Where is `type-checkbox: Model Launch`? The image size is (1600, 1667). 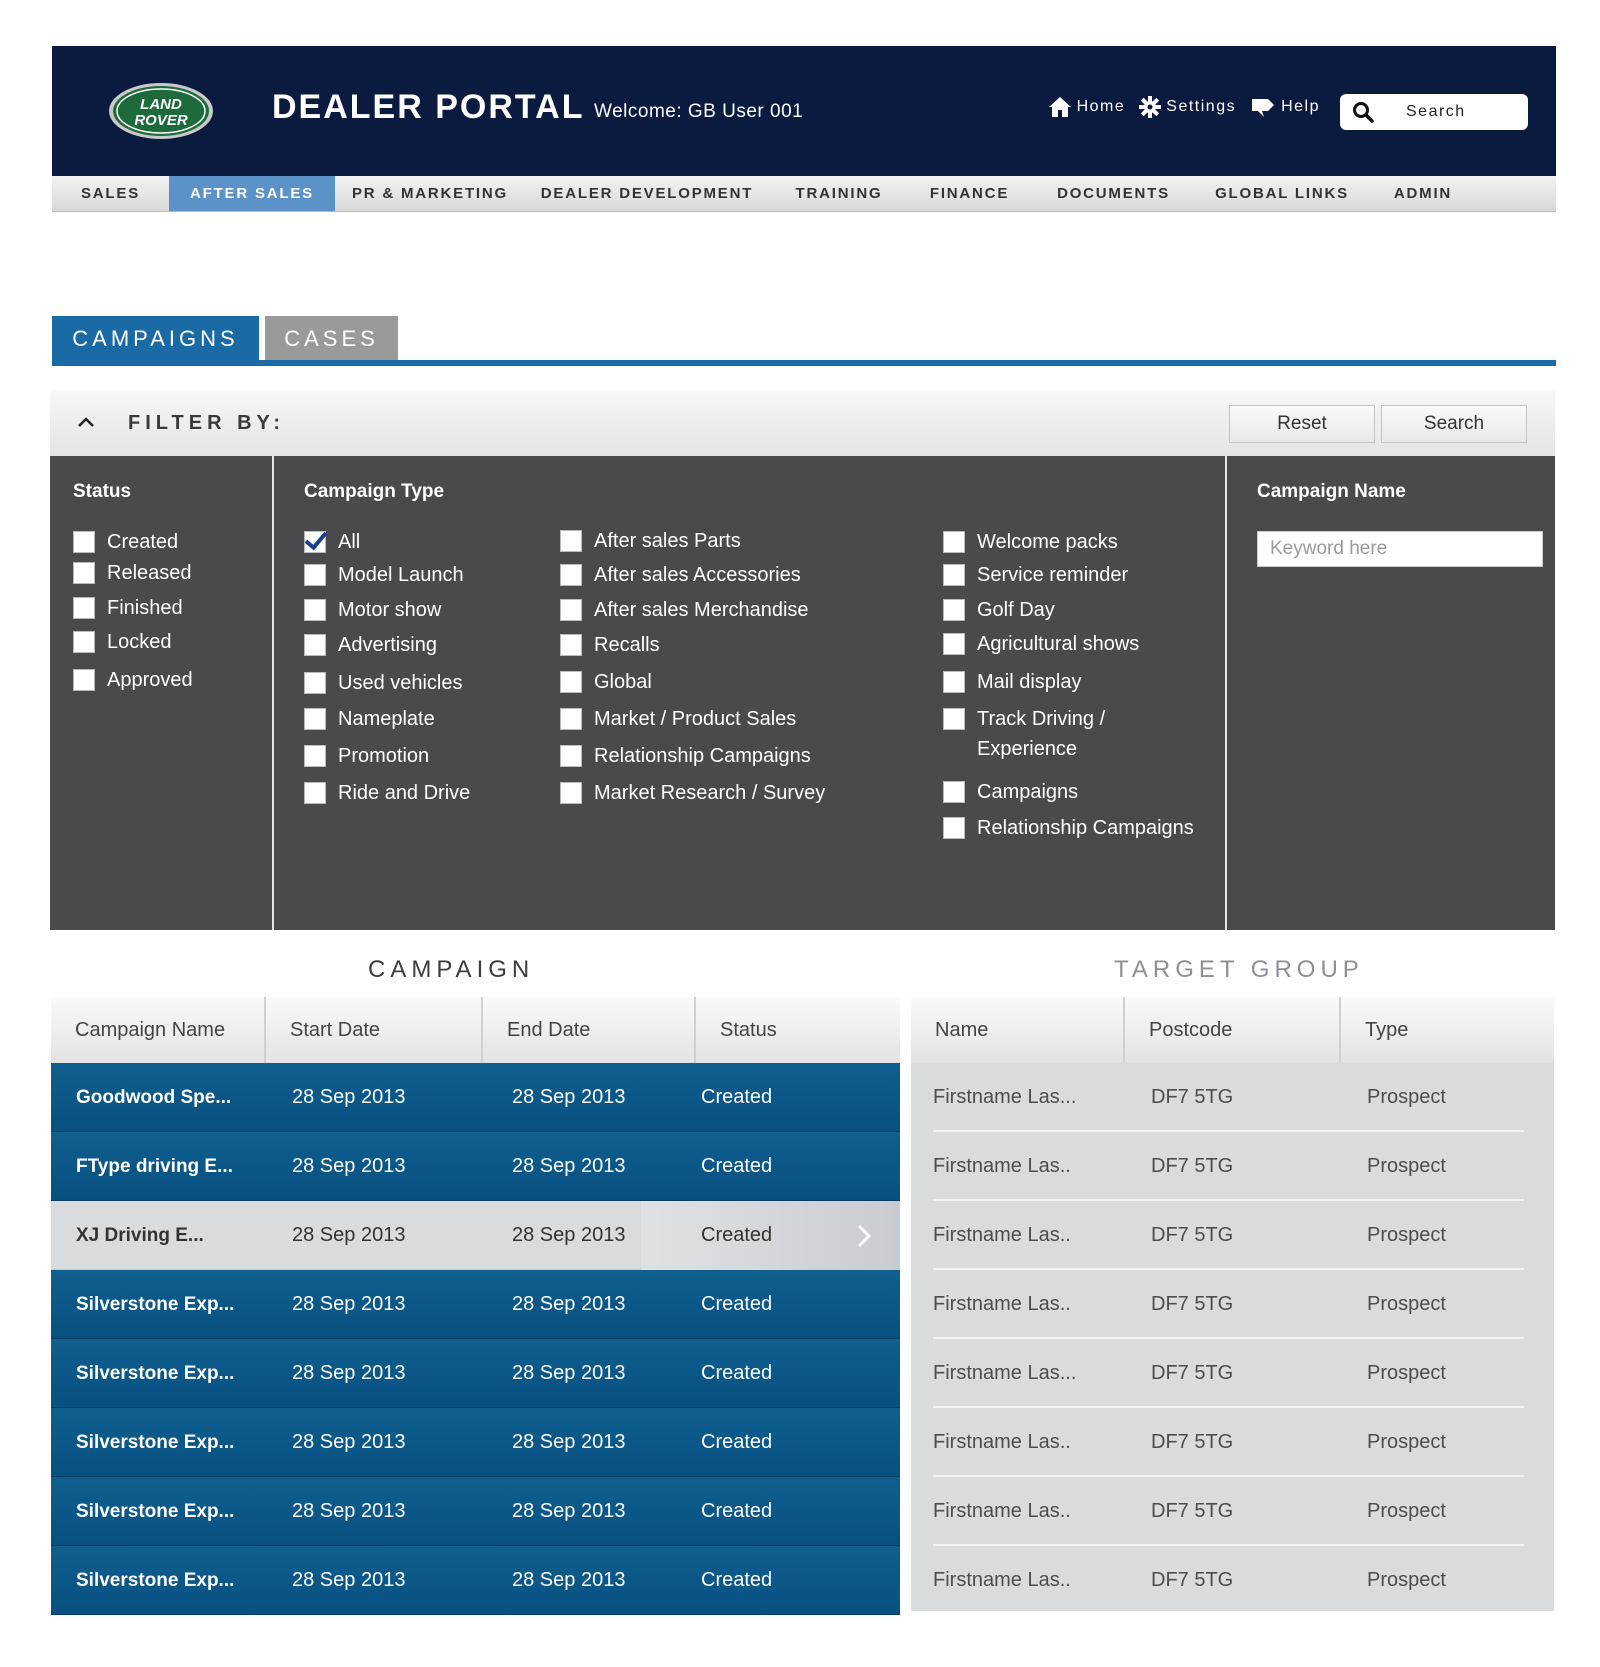 type-checkbox: Model Launch is located at coordinates (384, 576).